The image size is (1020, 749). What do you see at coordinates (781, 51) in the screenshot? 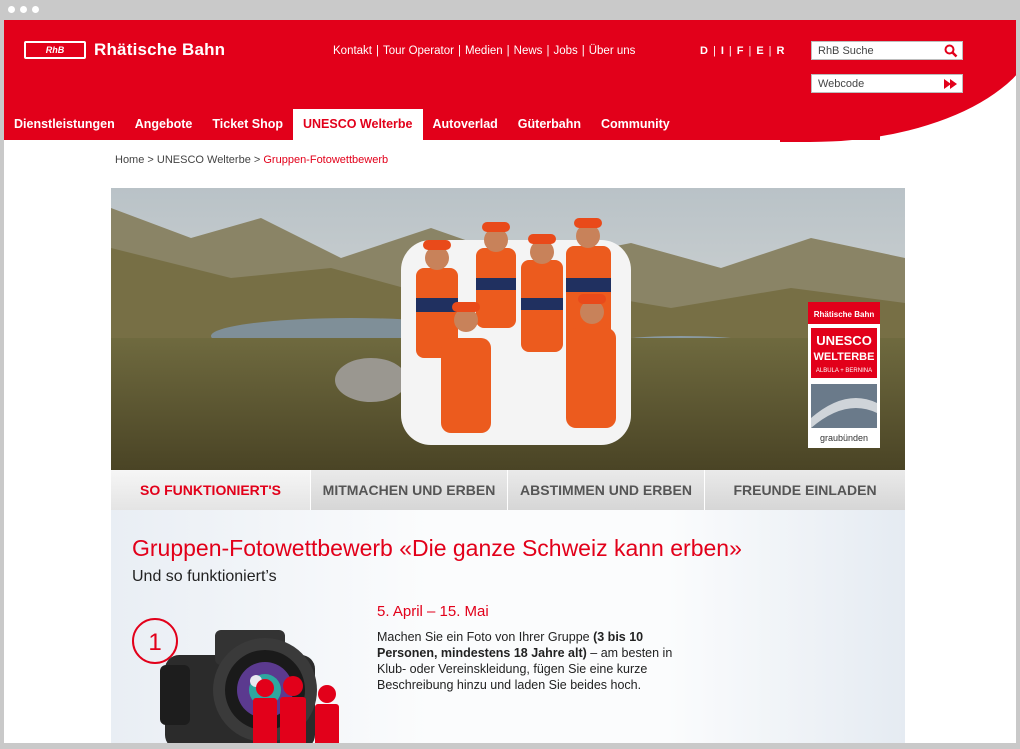
I see `language-rm: R` at bounding box center [781, 51].